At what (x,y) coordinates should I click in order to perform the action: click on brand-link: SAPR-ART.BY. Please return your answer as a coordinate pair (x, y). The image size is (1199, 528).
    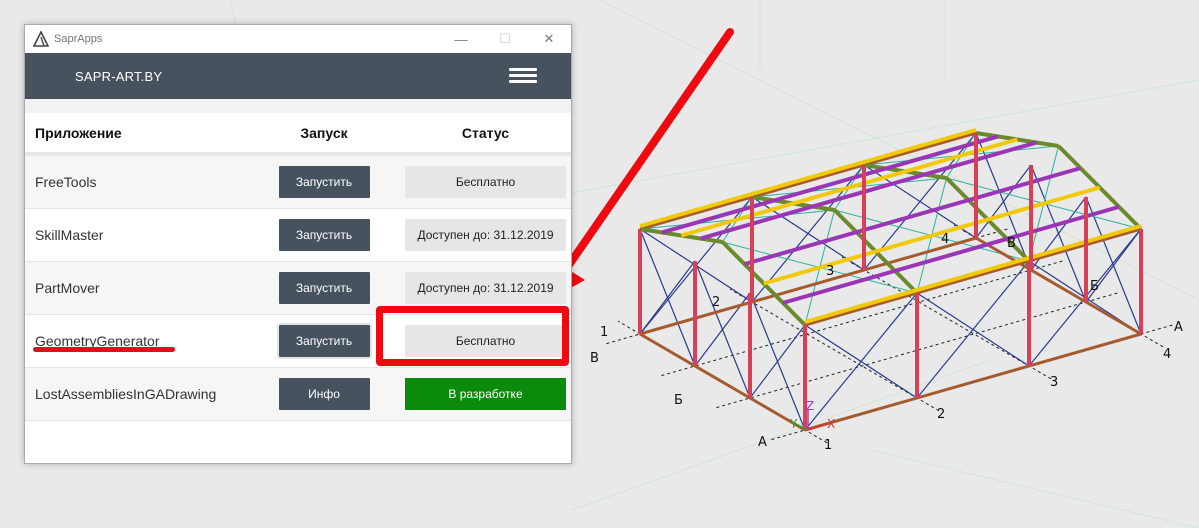
    Looking at the image, I should click on (118, 76).